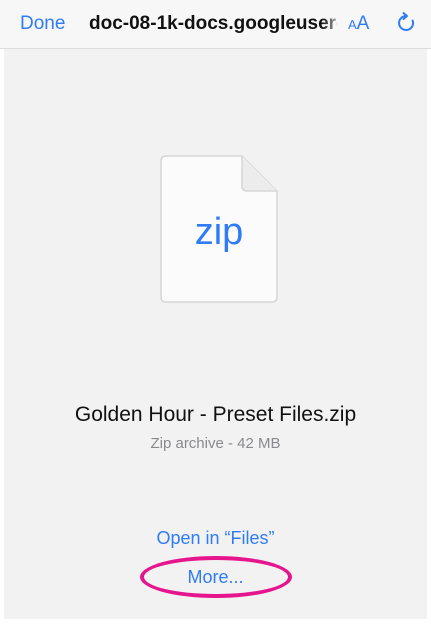 The image size is (431, 625). What do you see at coordinates (219, 232) in the screenshot?
I see `file-type-label: zip` at bounding box center [219, 232].